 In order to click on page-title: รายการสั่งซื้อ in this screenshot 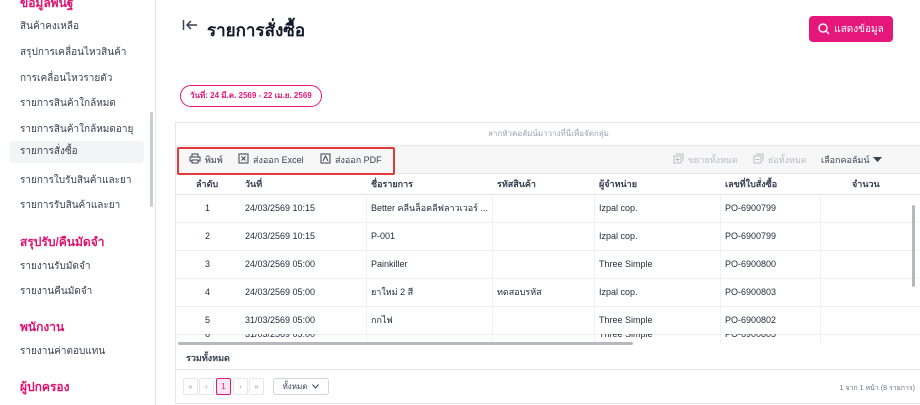, I will do `click(256, 30)`.